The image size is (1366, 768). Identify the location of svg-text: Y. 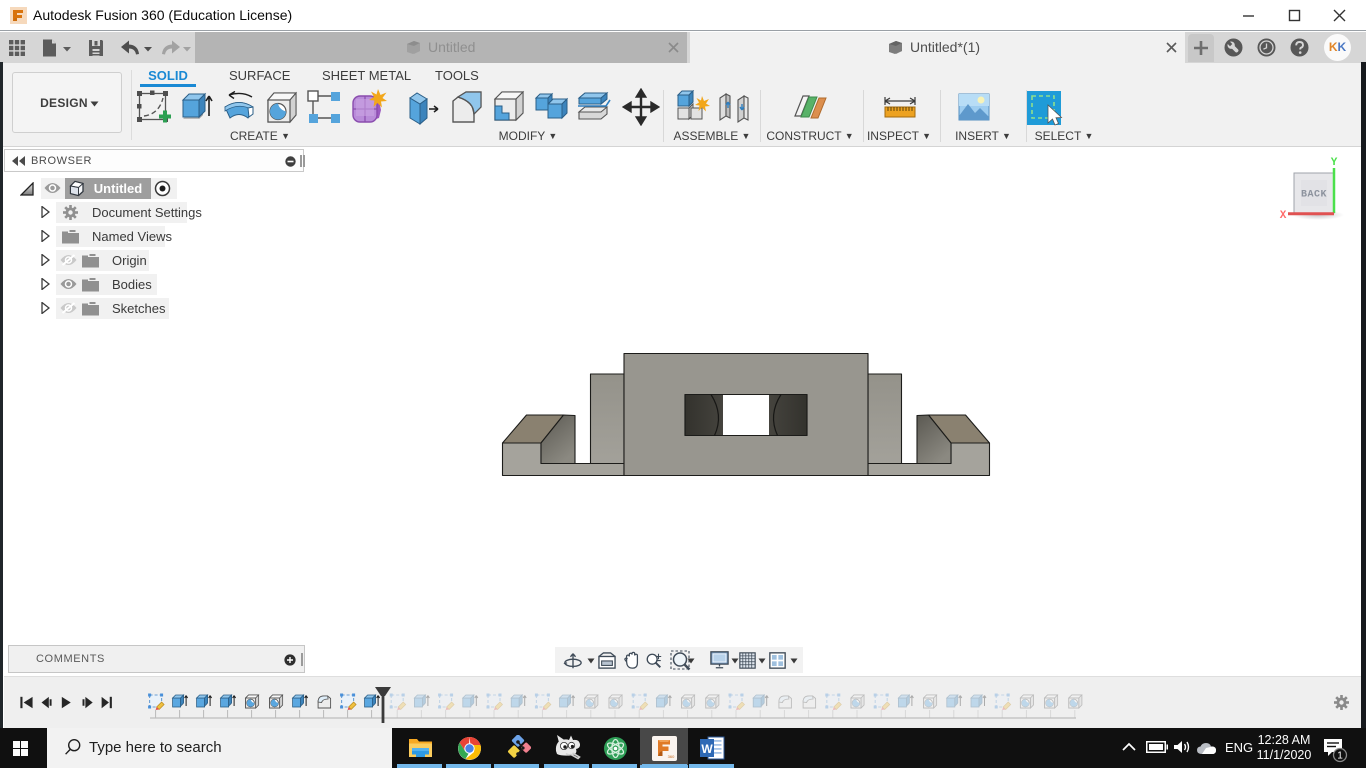
(1334, 163).